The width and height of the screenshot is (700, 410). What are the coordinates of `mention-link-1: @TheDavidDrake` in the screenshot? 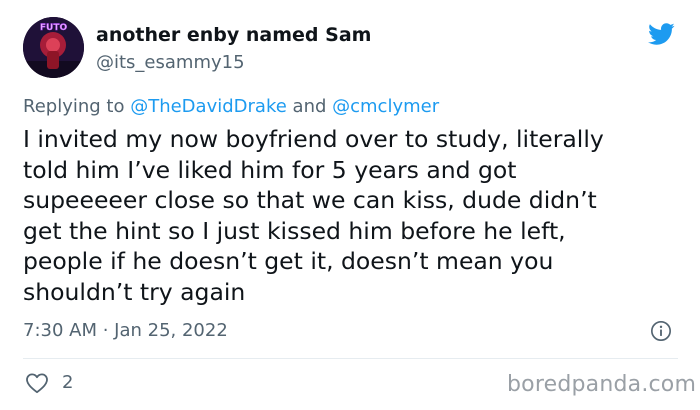 It's located at (208, 106).